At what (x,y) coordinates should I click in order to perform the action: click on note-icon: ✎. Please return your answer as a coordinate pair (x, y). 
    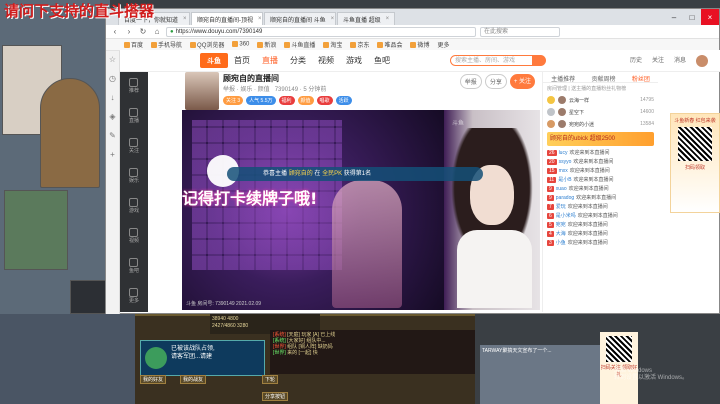
    Looking at the image, I should click on (112, 135).